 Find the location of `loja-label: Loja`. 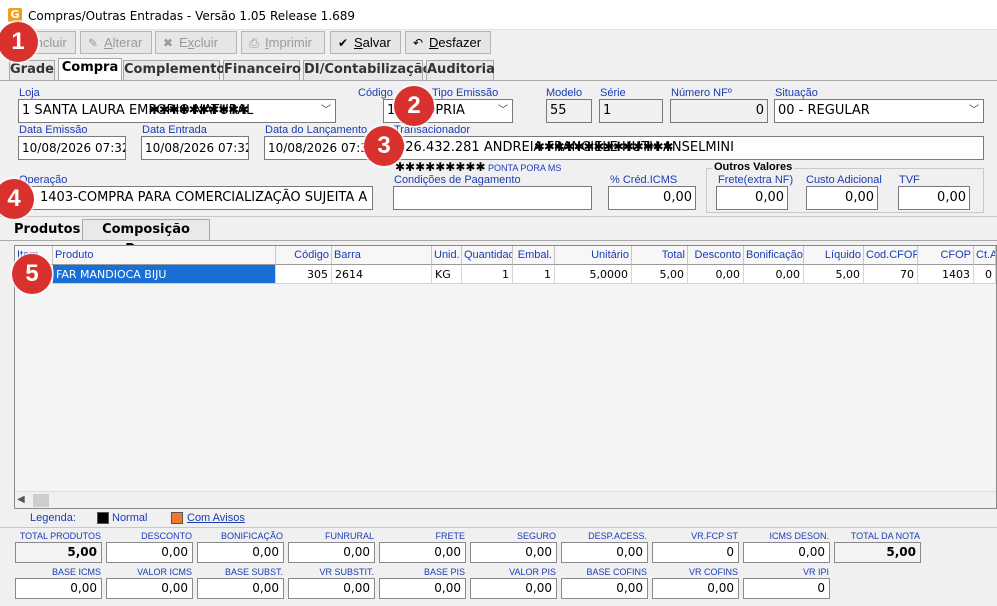

loja-label: Loja is located at coordinates (29, 93).